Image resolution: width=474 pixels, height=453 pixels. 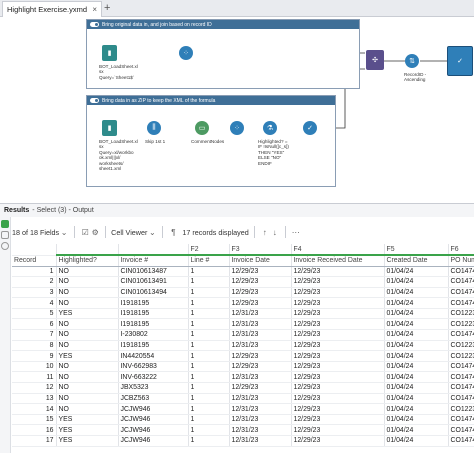 What do you see at coordinates (260, 260) in the screenshot?
I see `column-header: Invoice Date` at bounding box center [260, 260].